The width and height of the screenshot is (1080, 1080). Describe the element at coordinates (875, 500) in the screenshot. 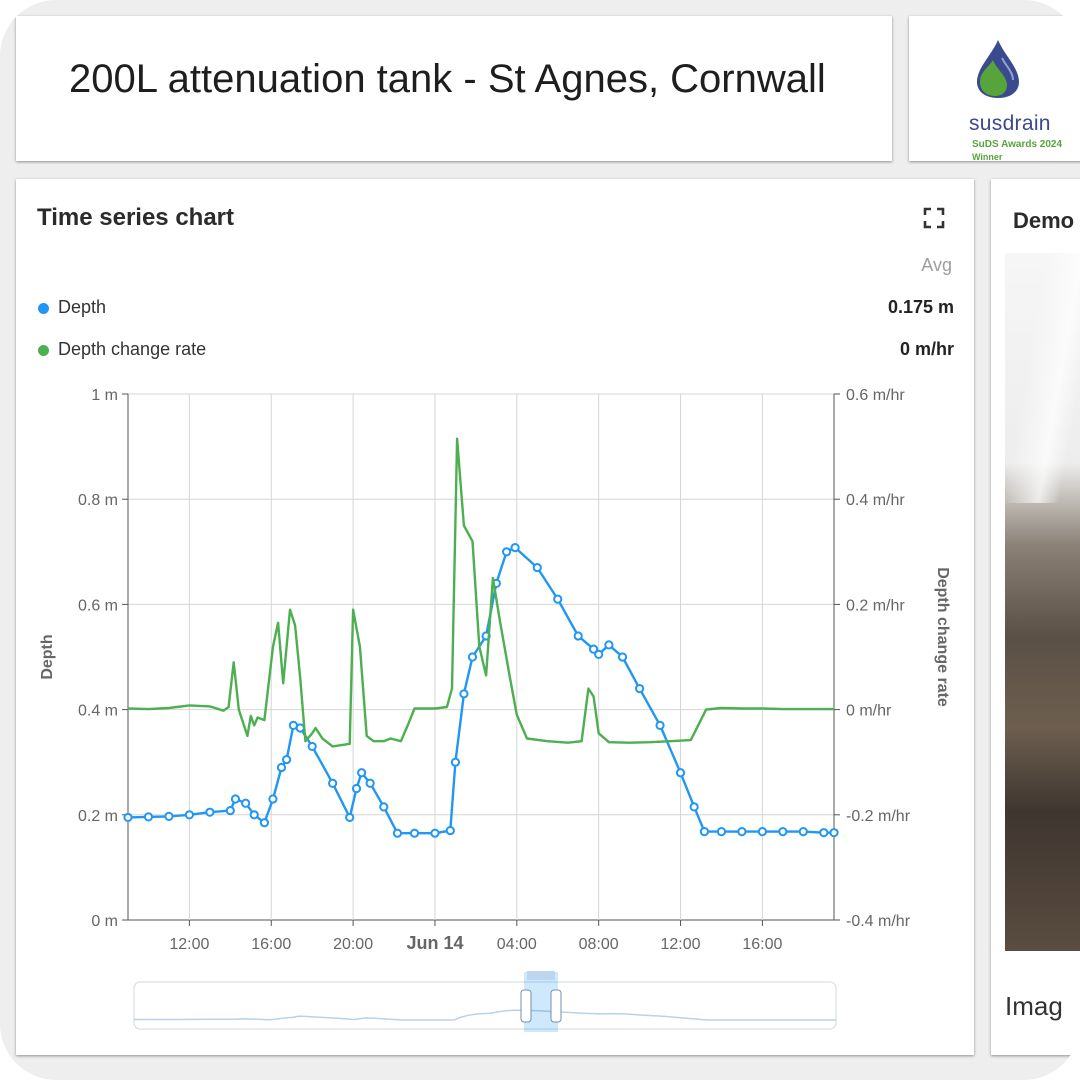

I see `y2-axis-tick-label: 0.4 m/hr` at that location.